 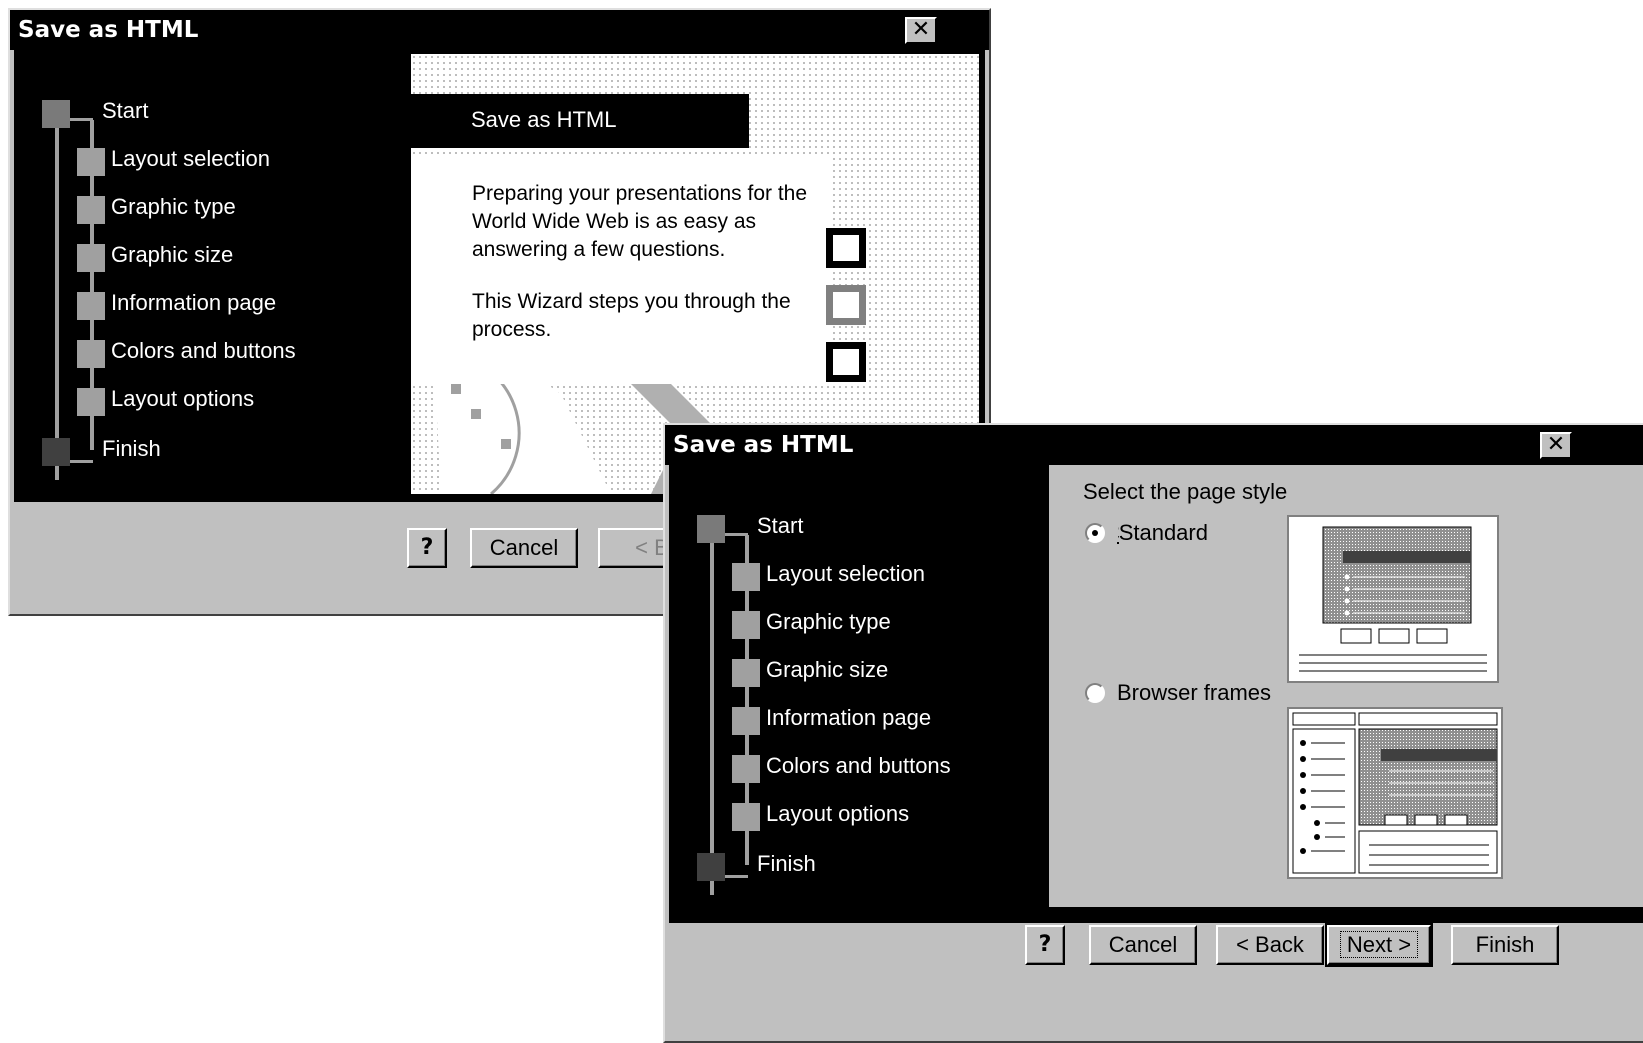 What do you see at coordinates (1194, 693) in the screenshot?
I see `browser-frames-option-label: Browser frames` at bounding box center [1194, 693].